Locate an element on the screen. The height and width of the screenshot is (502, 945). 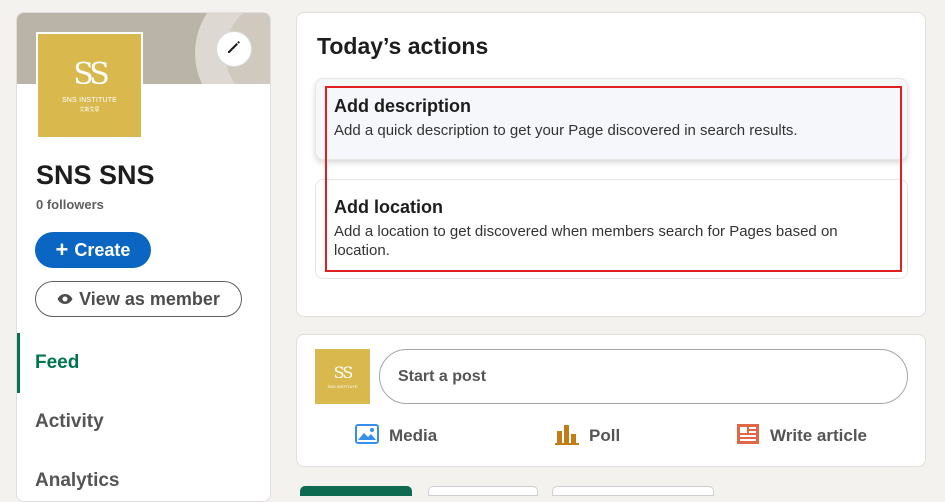
create-button: + Create is located at coordinates (93, 250).